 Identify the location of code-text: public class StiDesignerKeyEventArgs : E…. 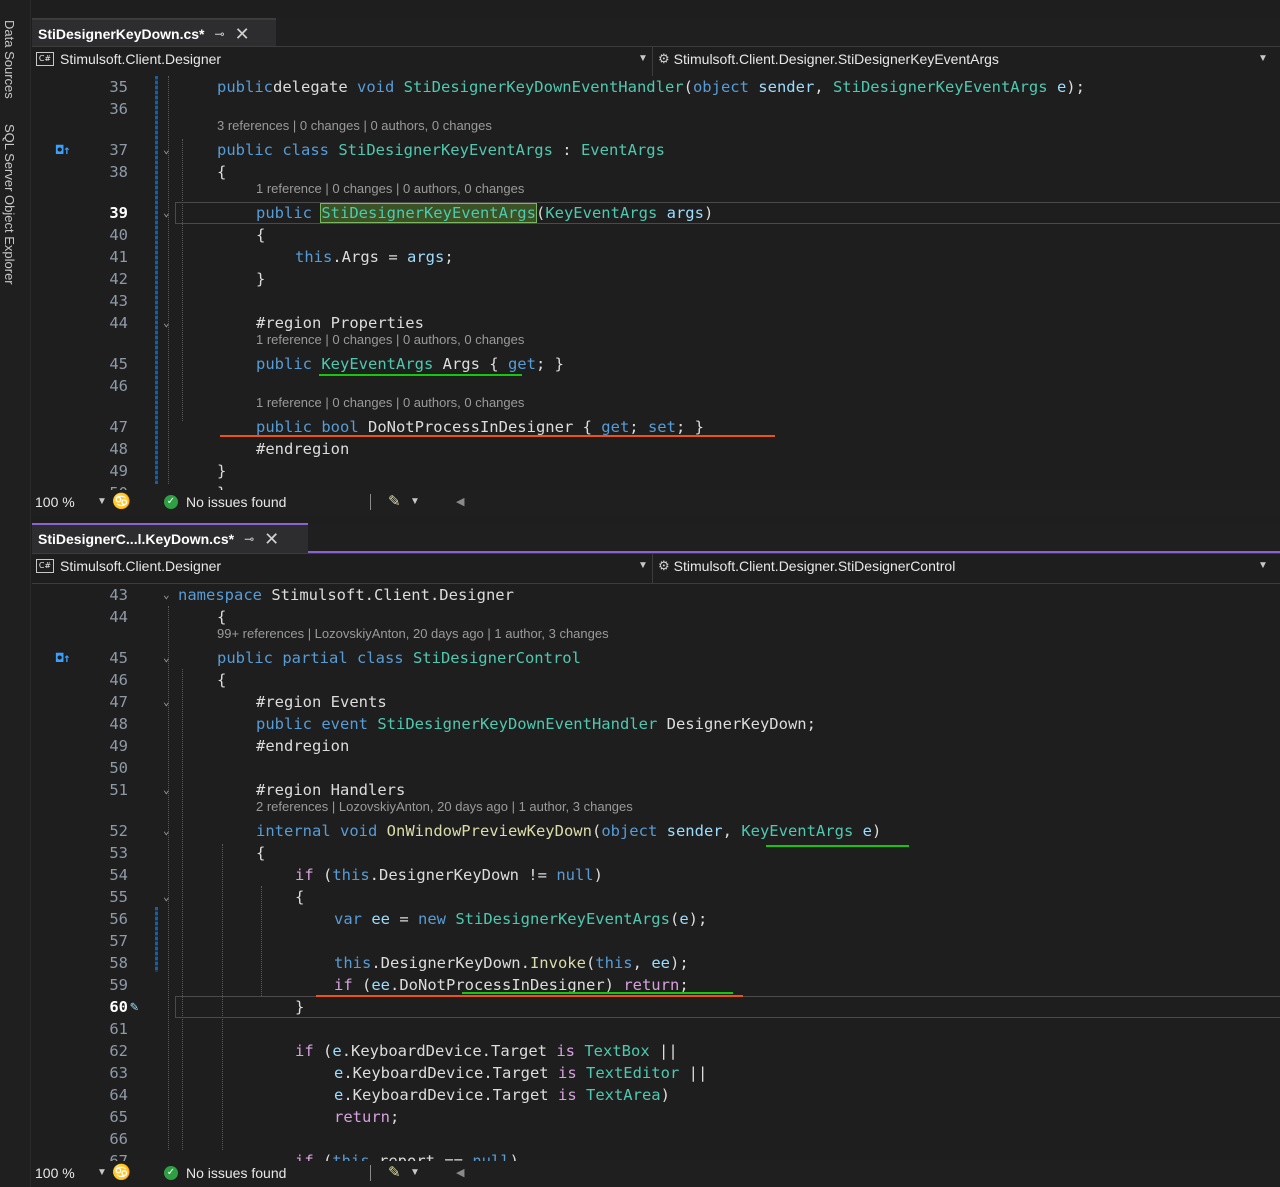
(441, 150).